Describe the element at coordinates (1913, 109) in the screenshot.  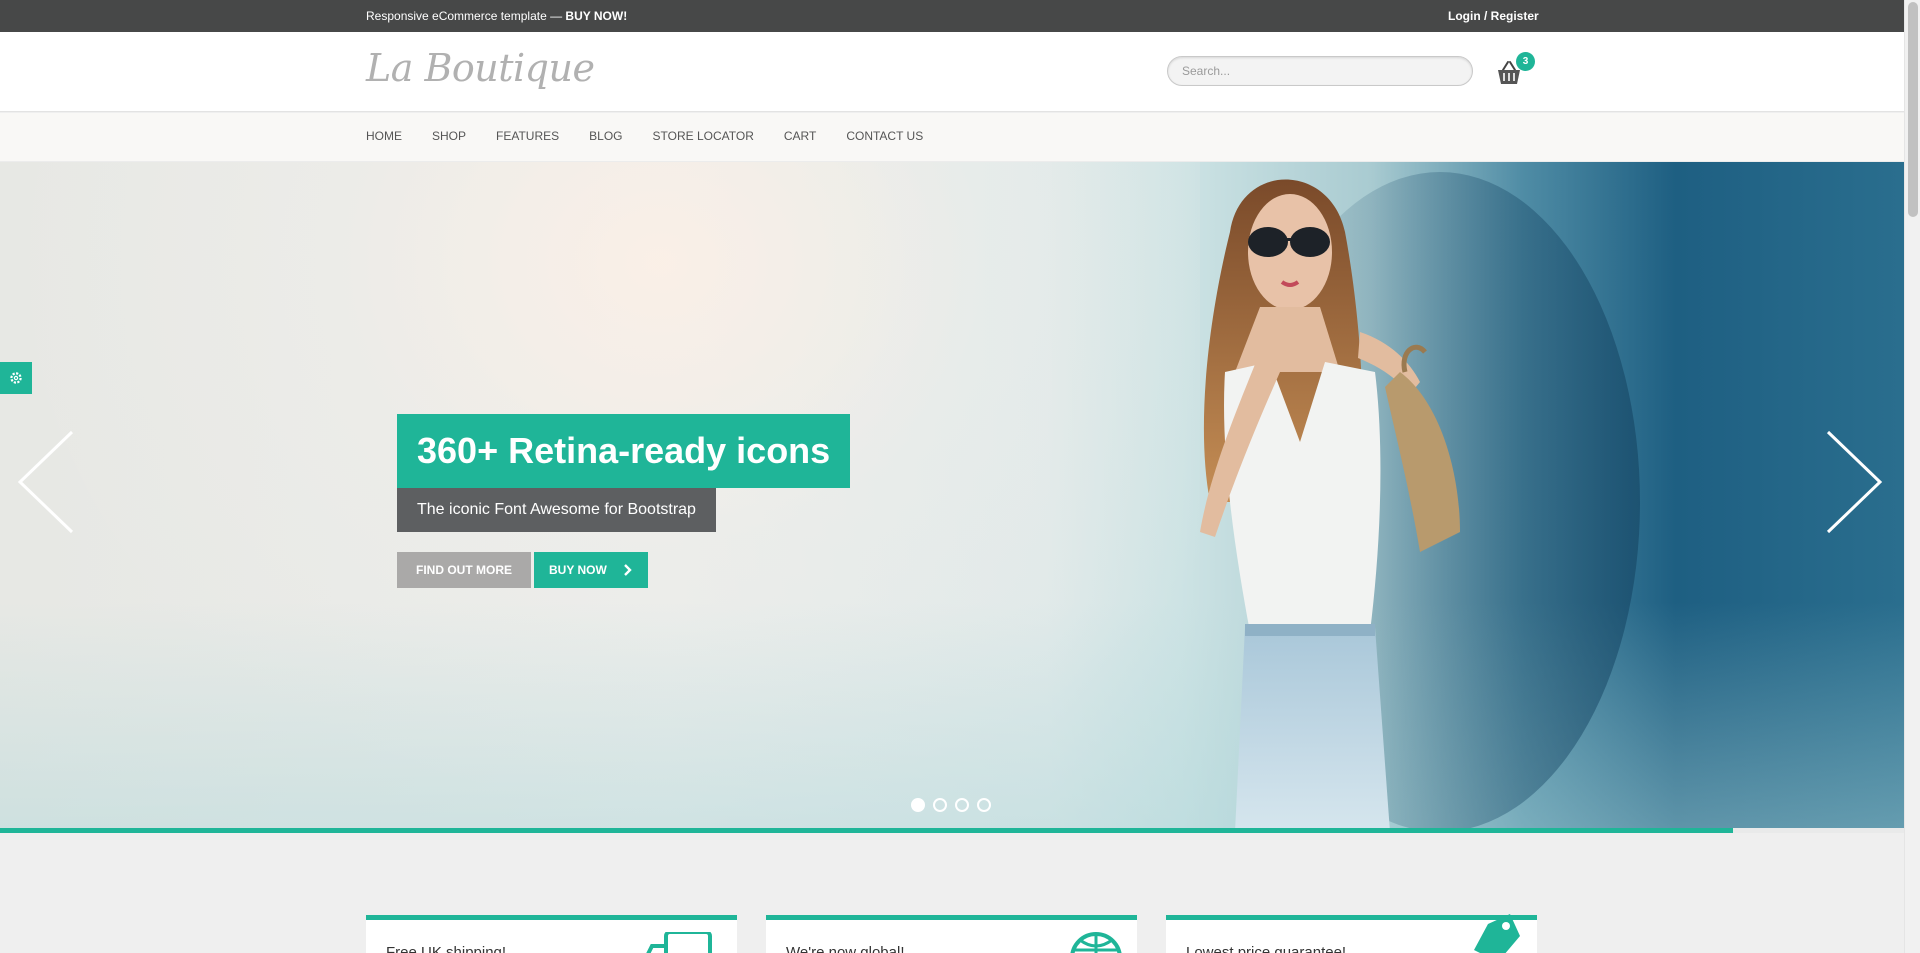
I see `scrollbar-thumb` at that location.